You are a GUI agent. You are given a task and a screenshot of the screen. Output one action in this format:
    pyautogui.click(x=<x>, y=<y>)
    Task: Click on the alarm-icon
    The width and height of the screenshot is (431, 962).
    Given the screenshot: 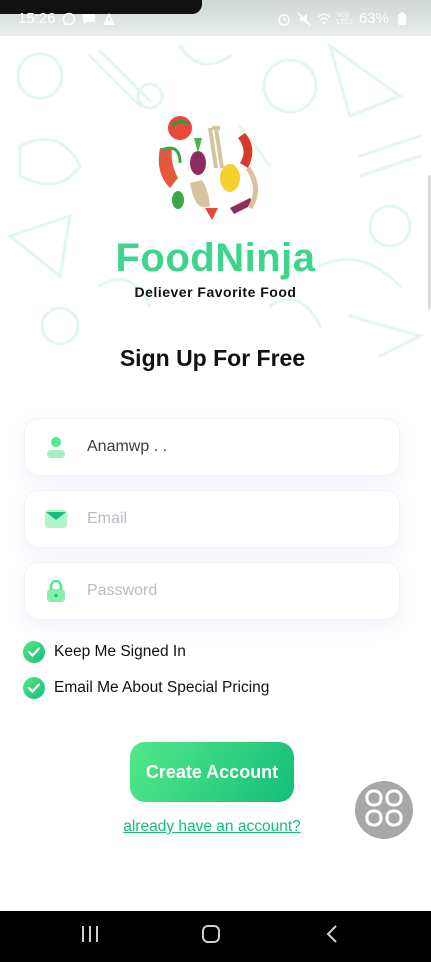 What is the action you would take?
    pyautogui.click(x=284, y=19)
    